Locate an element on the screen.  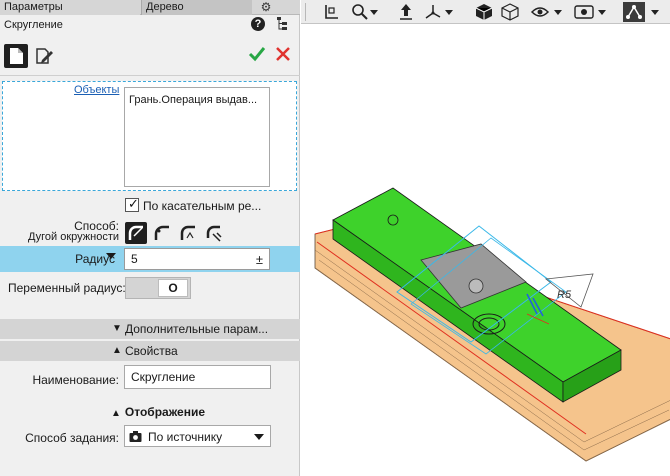
toggle-knob: O is located at coordinates (173, 288).